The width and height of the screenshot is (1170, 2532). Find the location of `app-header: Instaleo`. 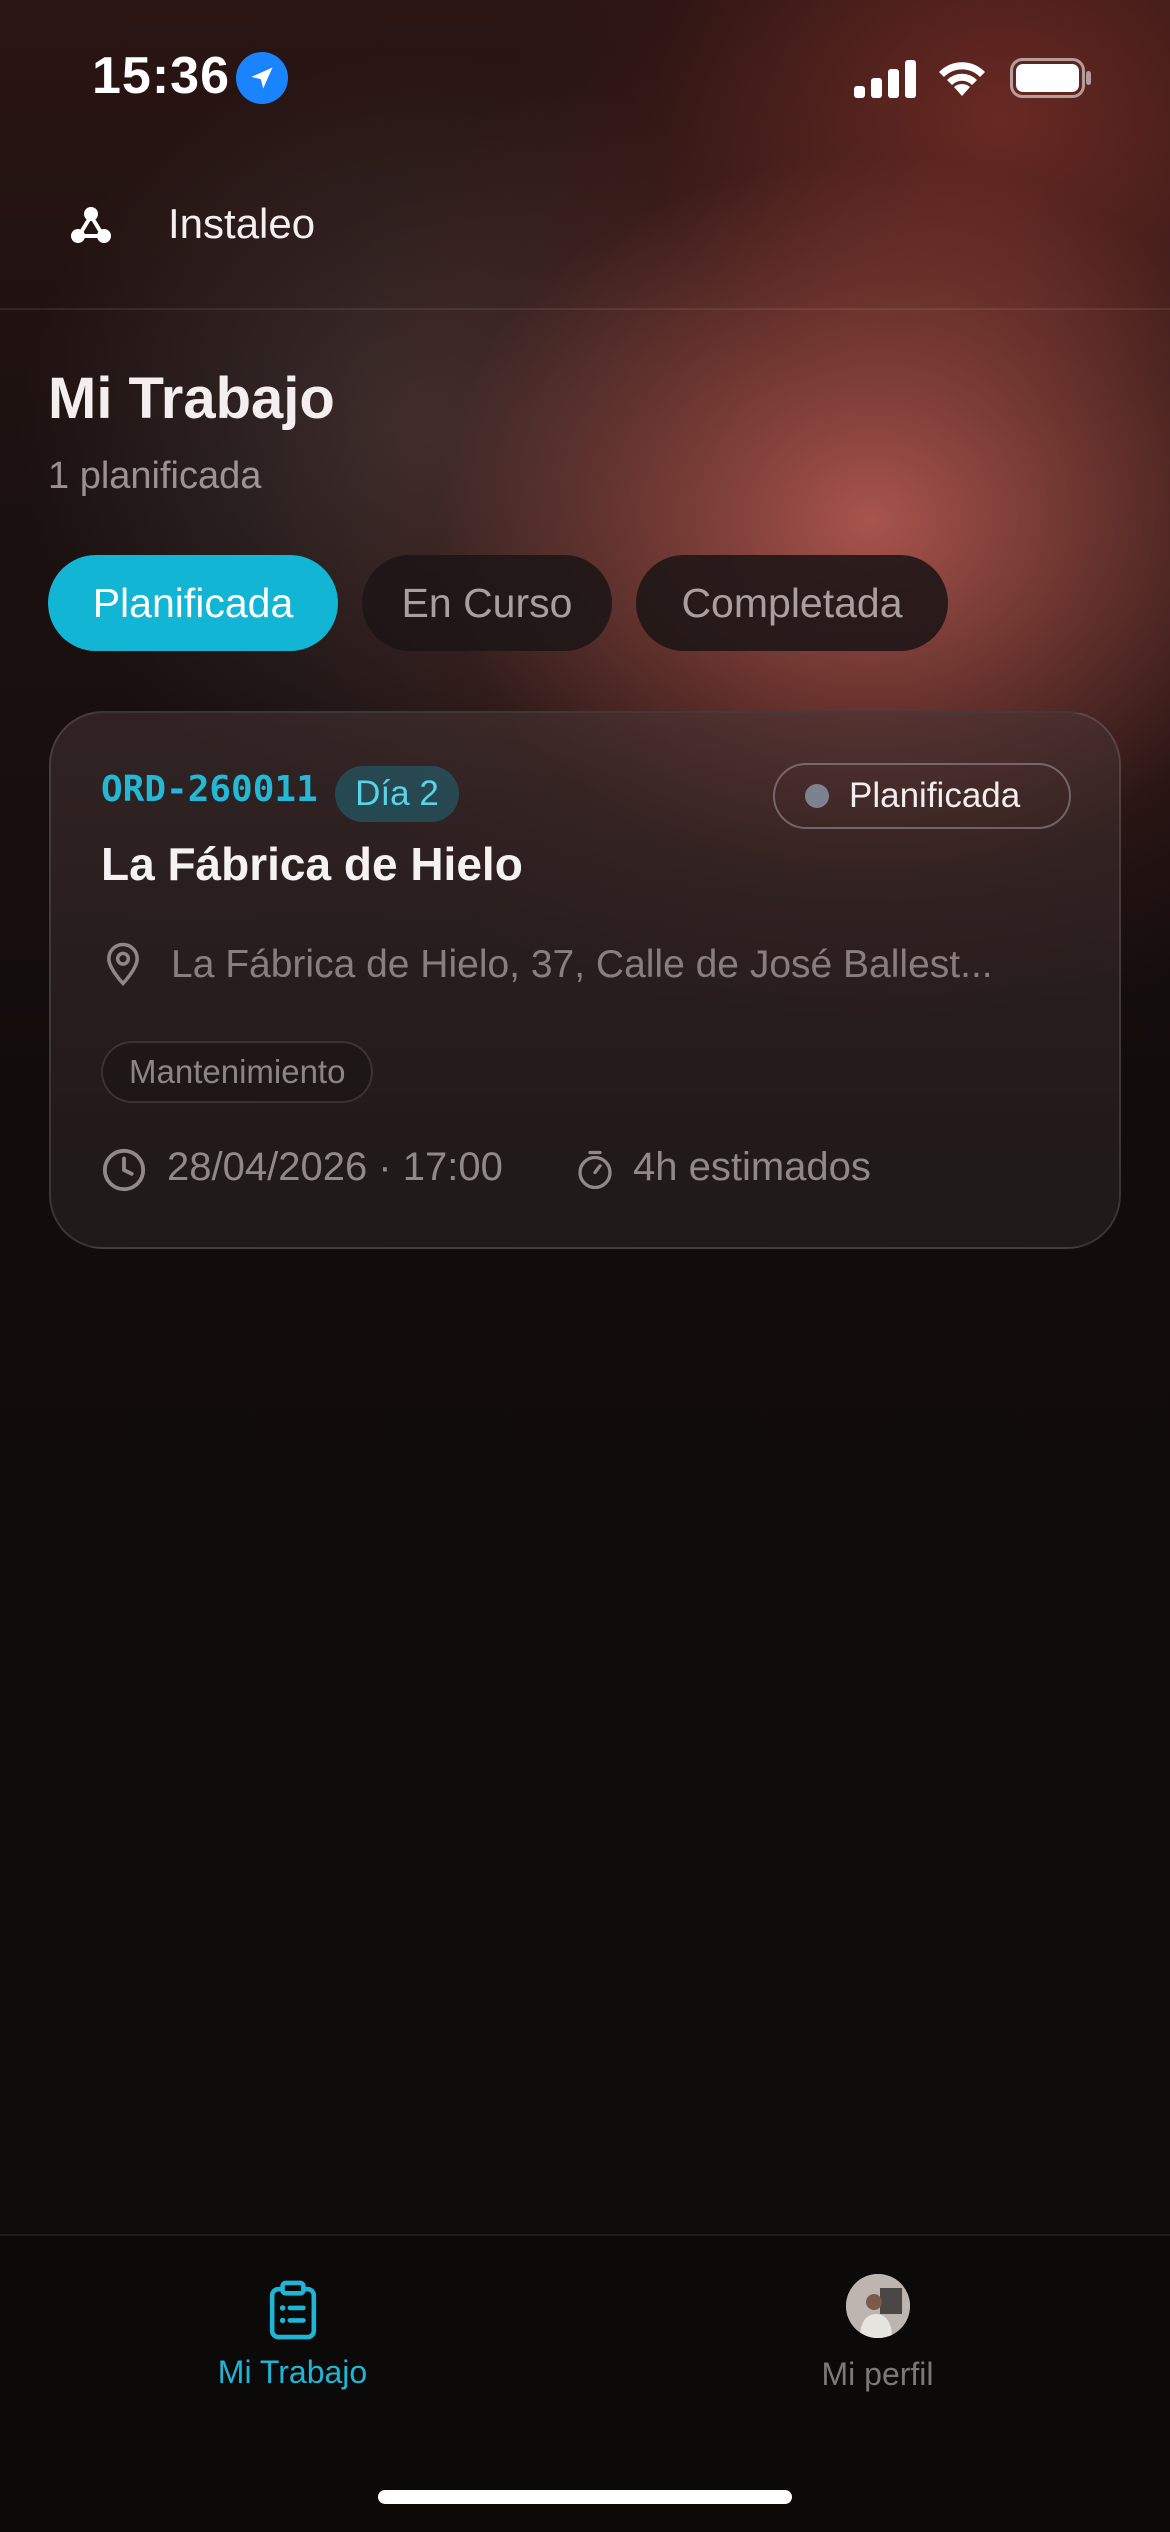

app-header: Instaleo is located at coordinates (585, 230).